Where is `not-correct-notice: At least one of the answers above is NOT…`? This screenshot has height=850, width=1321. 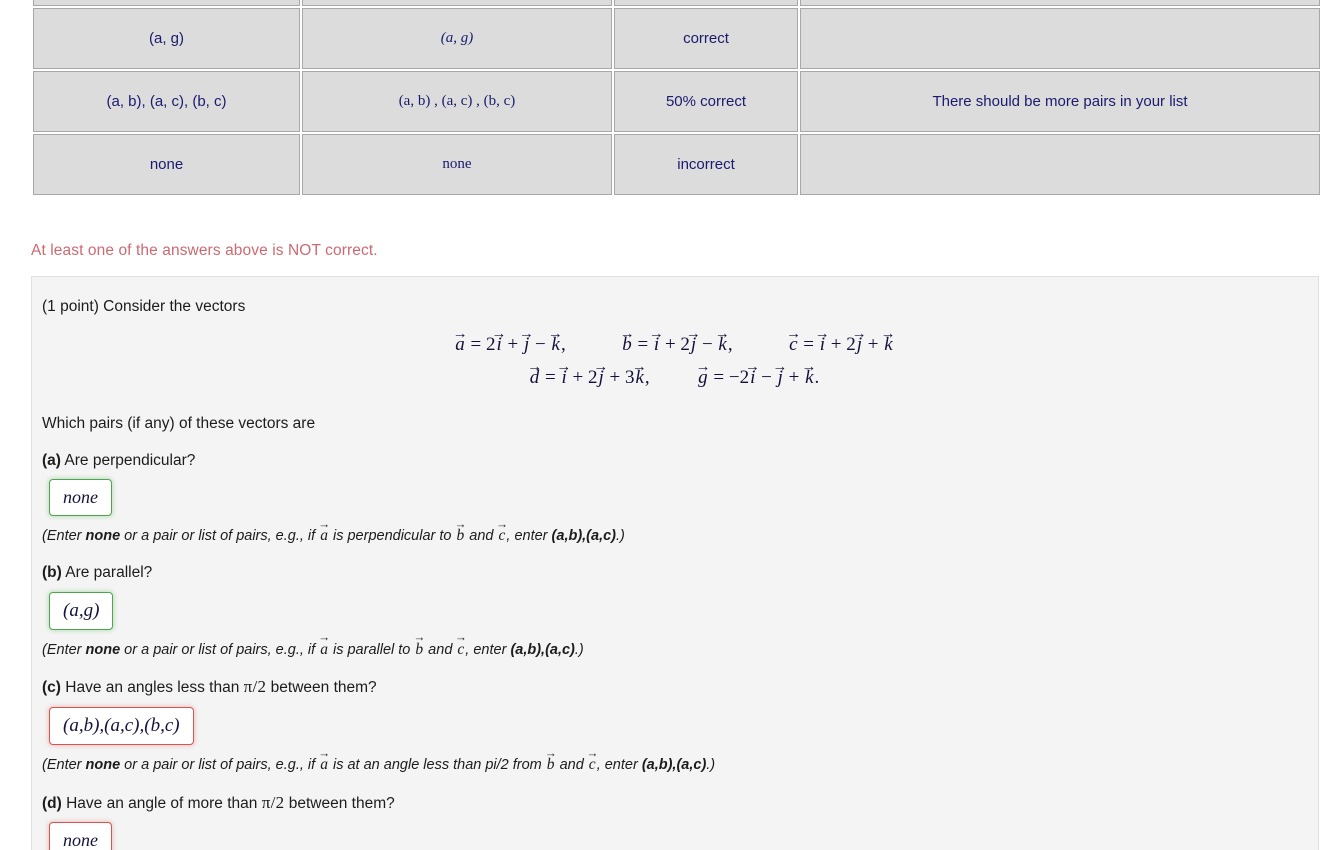 not-correct-notice: At least one of the answers above is NOT… is located at coordinates (204, 250).